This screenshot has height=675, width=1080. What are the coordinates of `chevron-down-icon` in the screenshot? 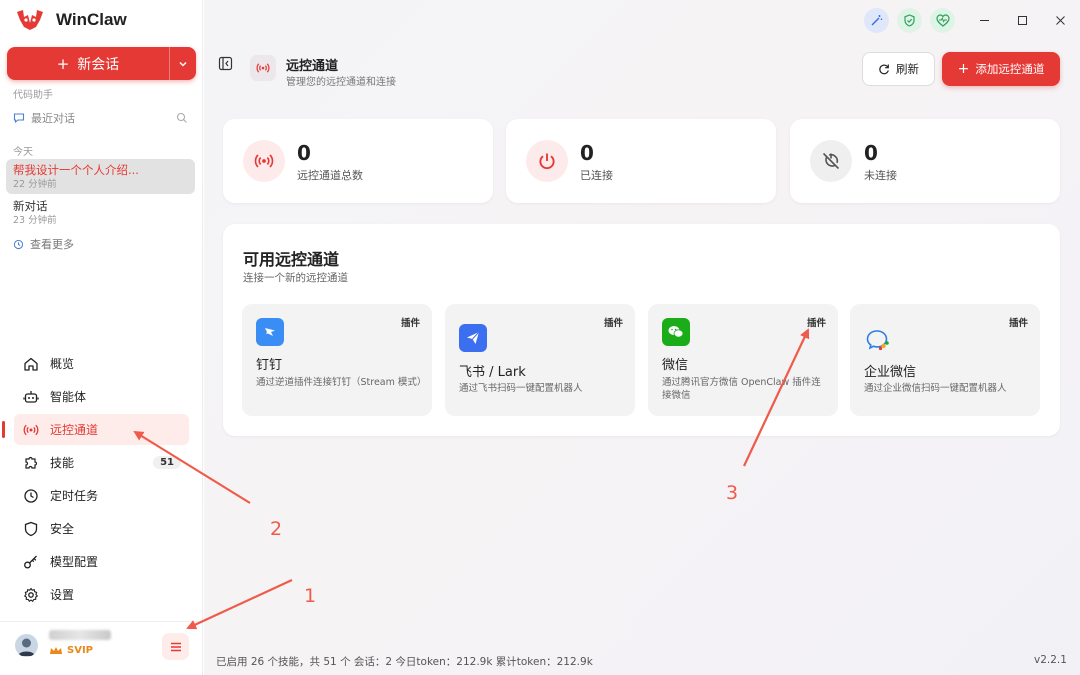 It's located at (183, 64).